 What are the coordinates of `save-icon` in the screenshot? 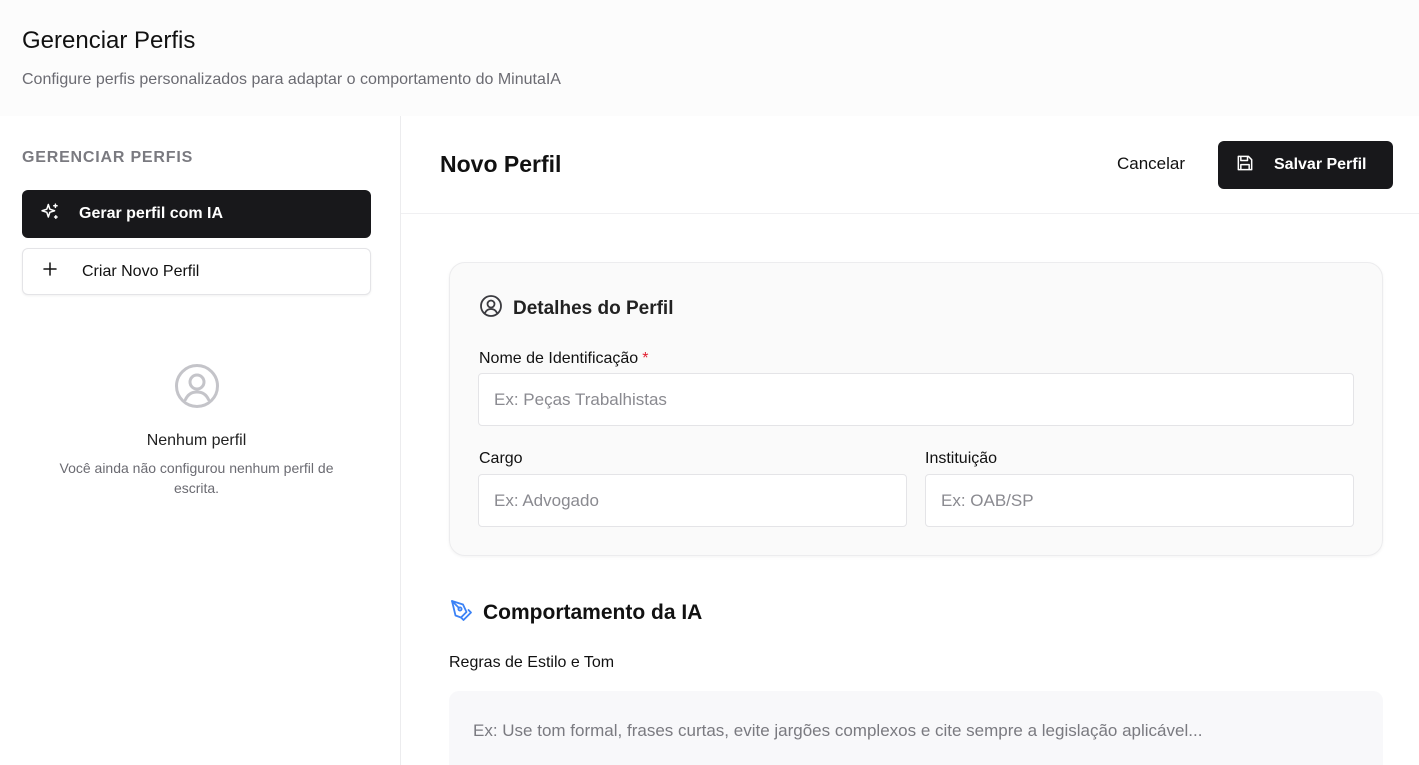 It's located at (1245, 165).